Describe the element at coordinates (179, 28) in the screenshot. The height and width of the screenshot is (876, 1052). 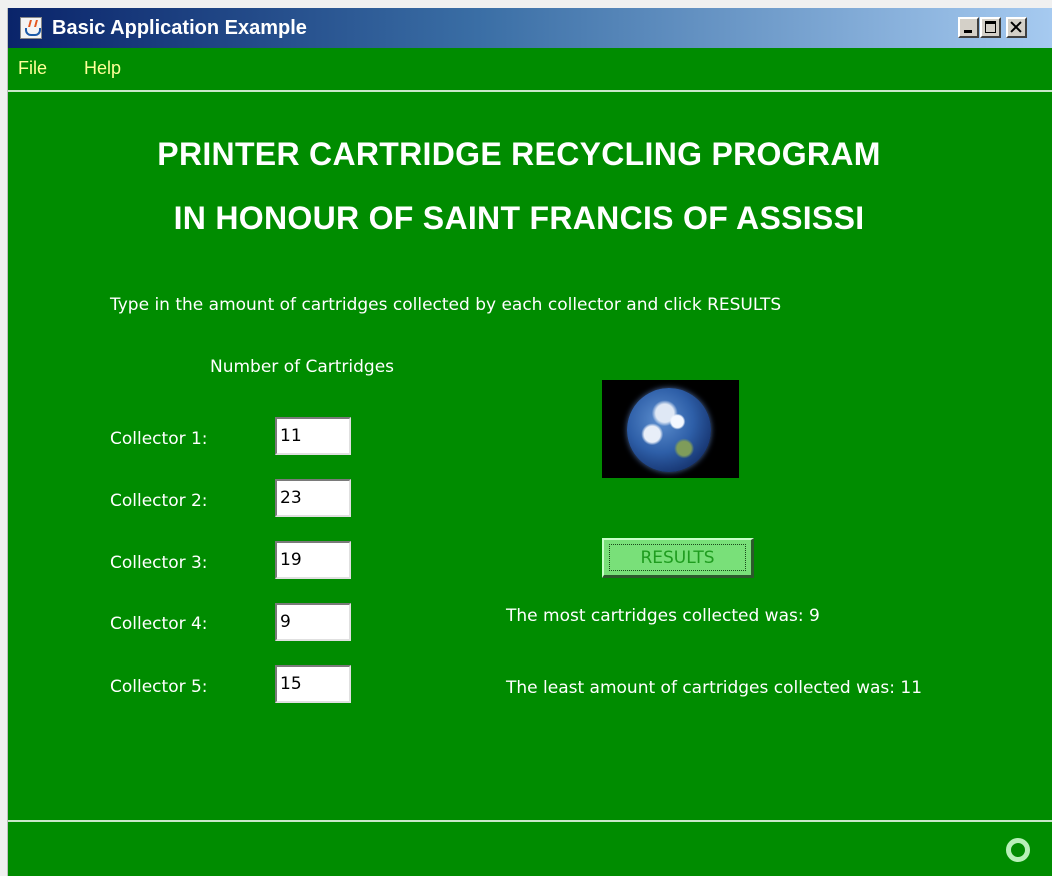
I see `window-title: Basic Application Example` at that location.